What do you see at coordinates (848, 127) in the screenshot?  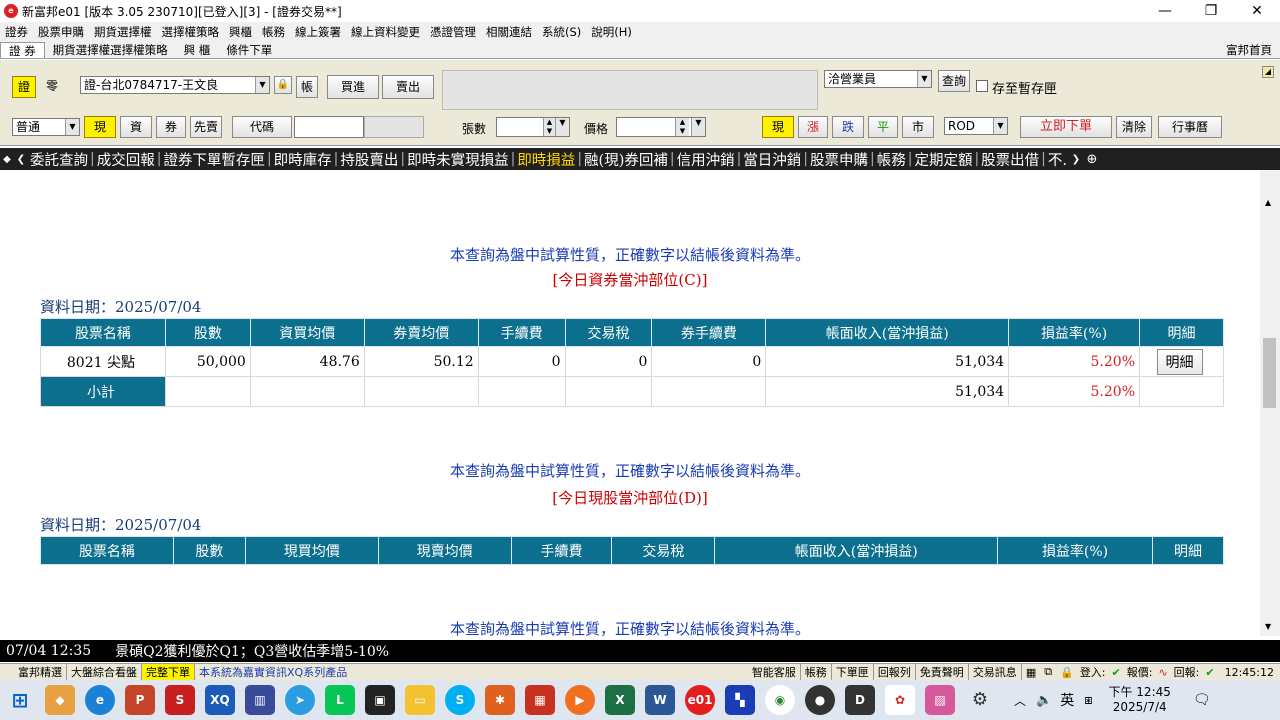 I see `limit-down-button: 跌` at bounding box center [848, 127].